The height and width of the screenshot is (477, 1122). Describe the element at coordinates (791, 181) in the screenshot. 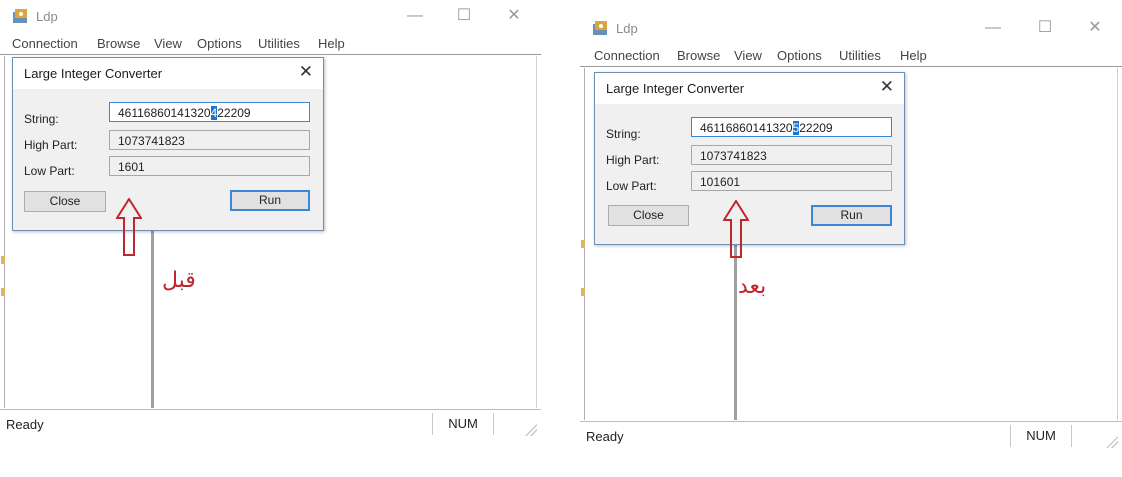

I see `low-part-field: 101601` at that location.